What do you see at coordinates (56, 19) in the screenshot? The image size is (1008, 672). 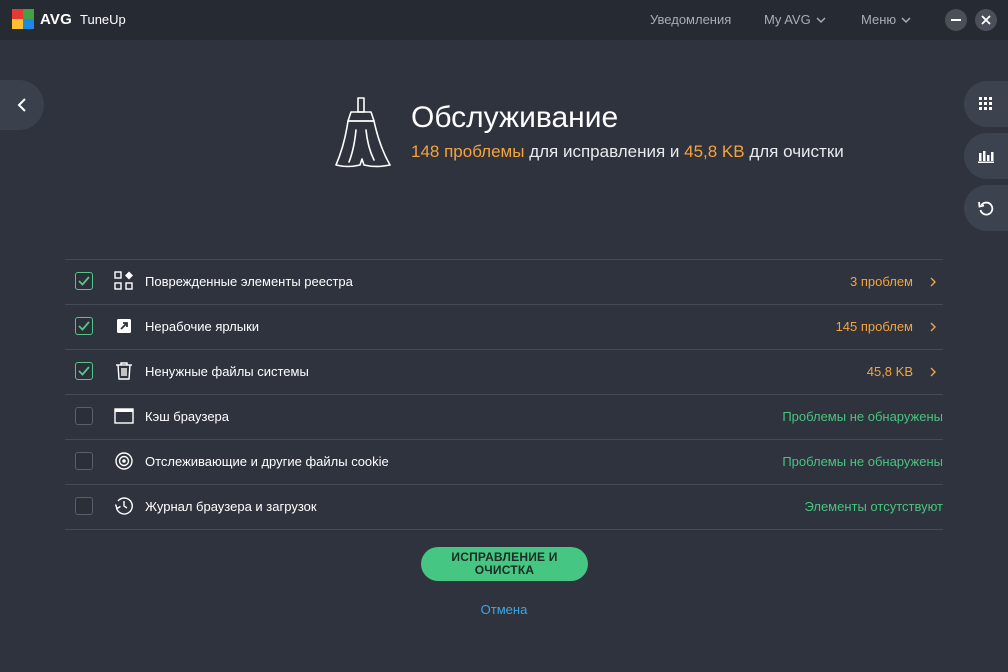 I see `brand-name: AVG` at bounding box center [56, 19].